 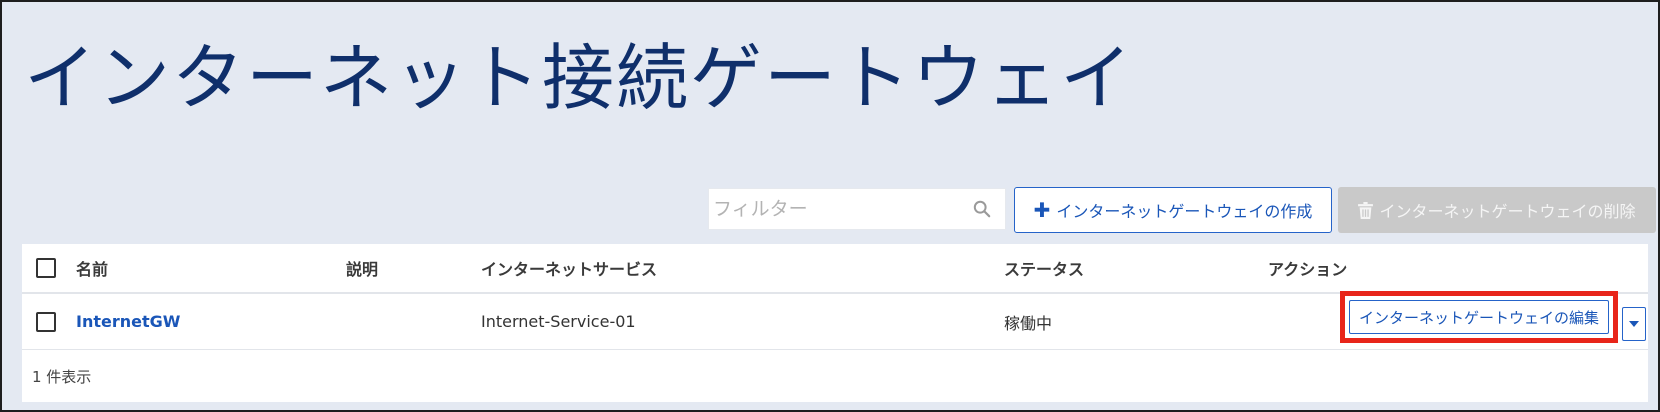 I want to click on column-header-status: ステータス, so click(x=1044, y=268).